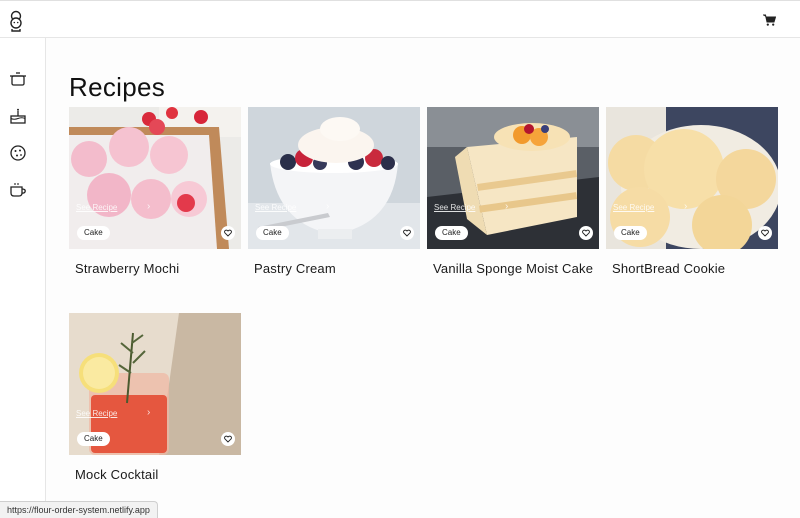 The width and height of the screenshot is (800, 518). Describe the element at coordinates (334, 268) in the screenshot. I see `recipe-name: Pastry Cream` at that location.